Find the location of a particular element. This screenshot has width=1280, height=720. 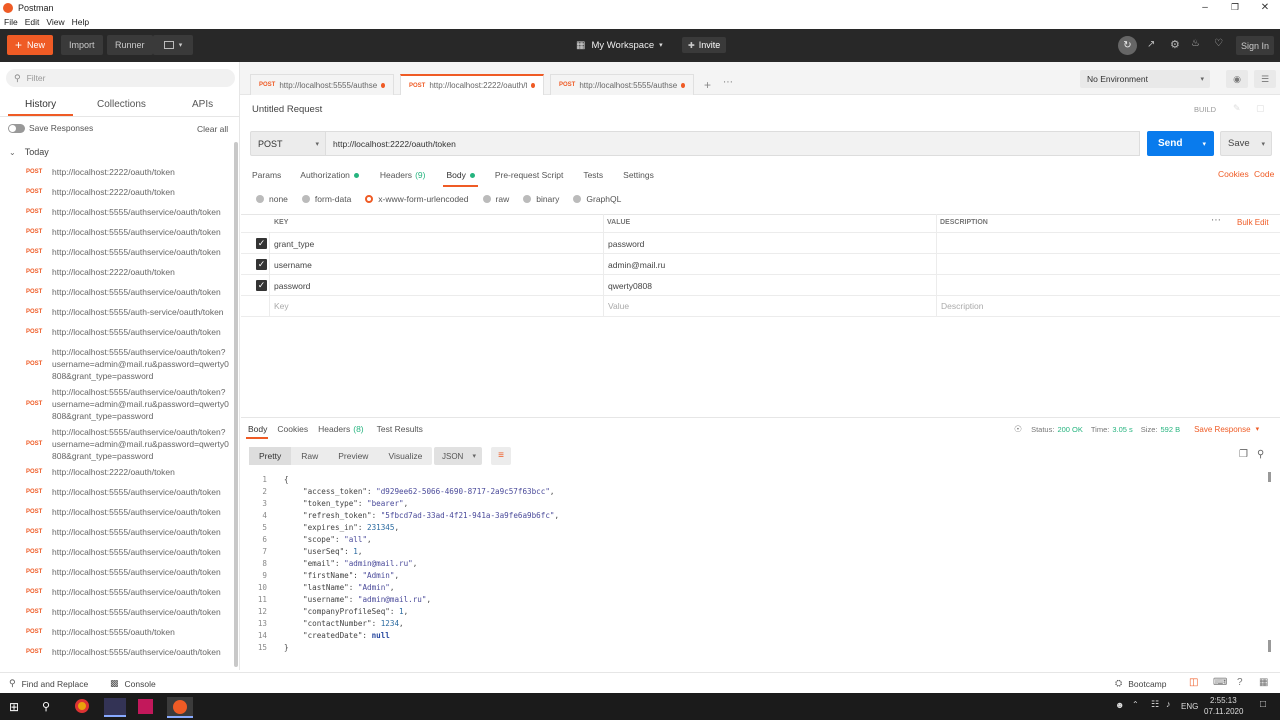

response-tab-body: Body is located at coordinates (257, 429).